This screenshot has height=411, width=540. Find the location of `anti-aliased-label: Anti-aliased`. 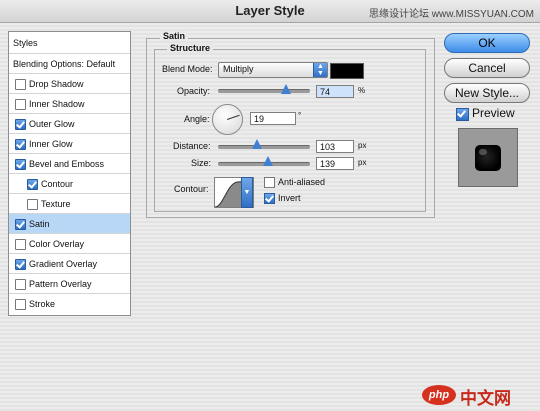

anti-aliased-label: Anti-aliased is located at coordinates (302, 182).